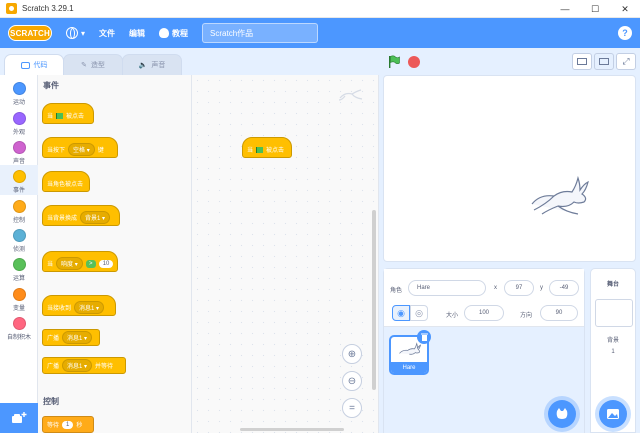 This screenshot has width=640, height=433. Describe the element at coordinates (68, 113) in the screenshot. I see `block-when-flag-clicked: 当 被点击` at that location.